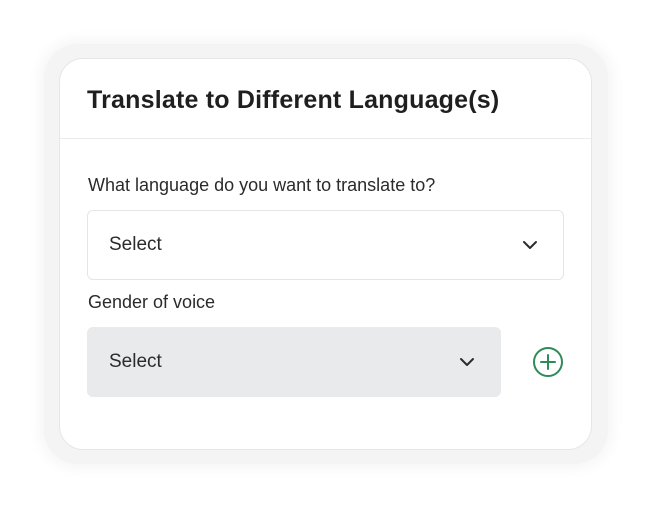 Image resolution: width=650 pixels, height=508 pixels. I want to click on card-header: Translate to Different Language(s), so click(325, 99).